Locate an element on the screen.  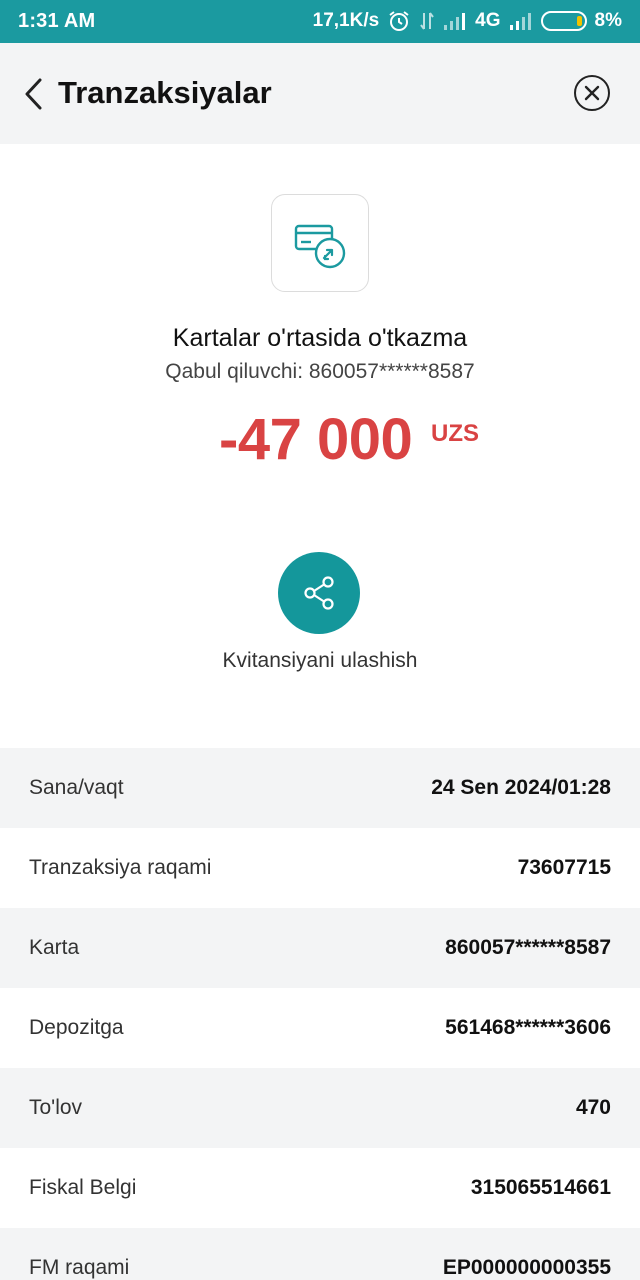
data-transfer-icon is located at coordinates (427, 21).